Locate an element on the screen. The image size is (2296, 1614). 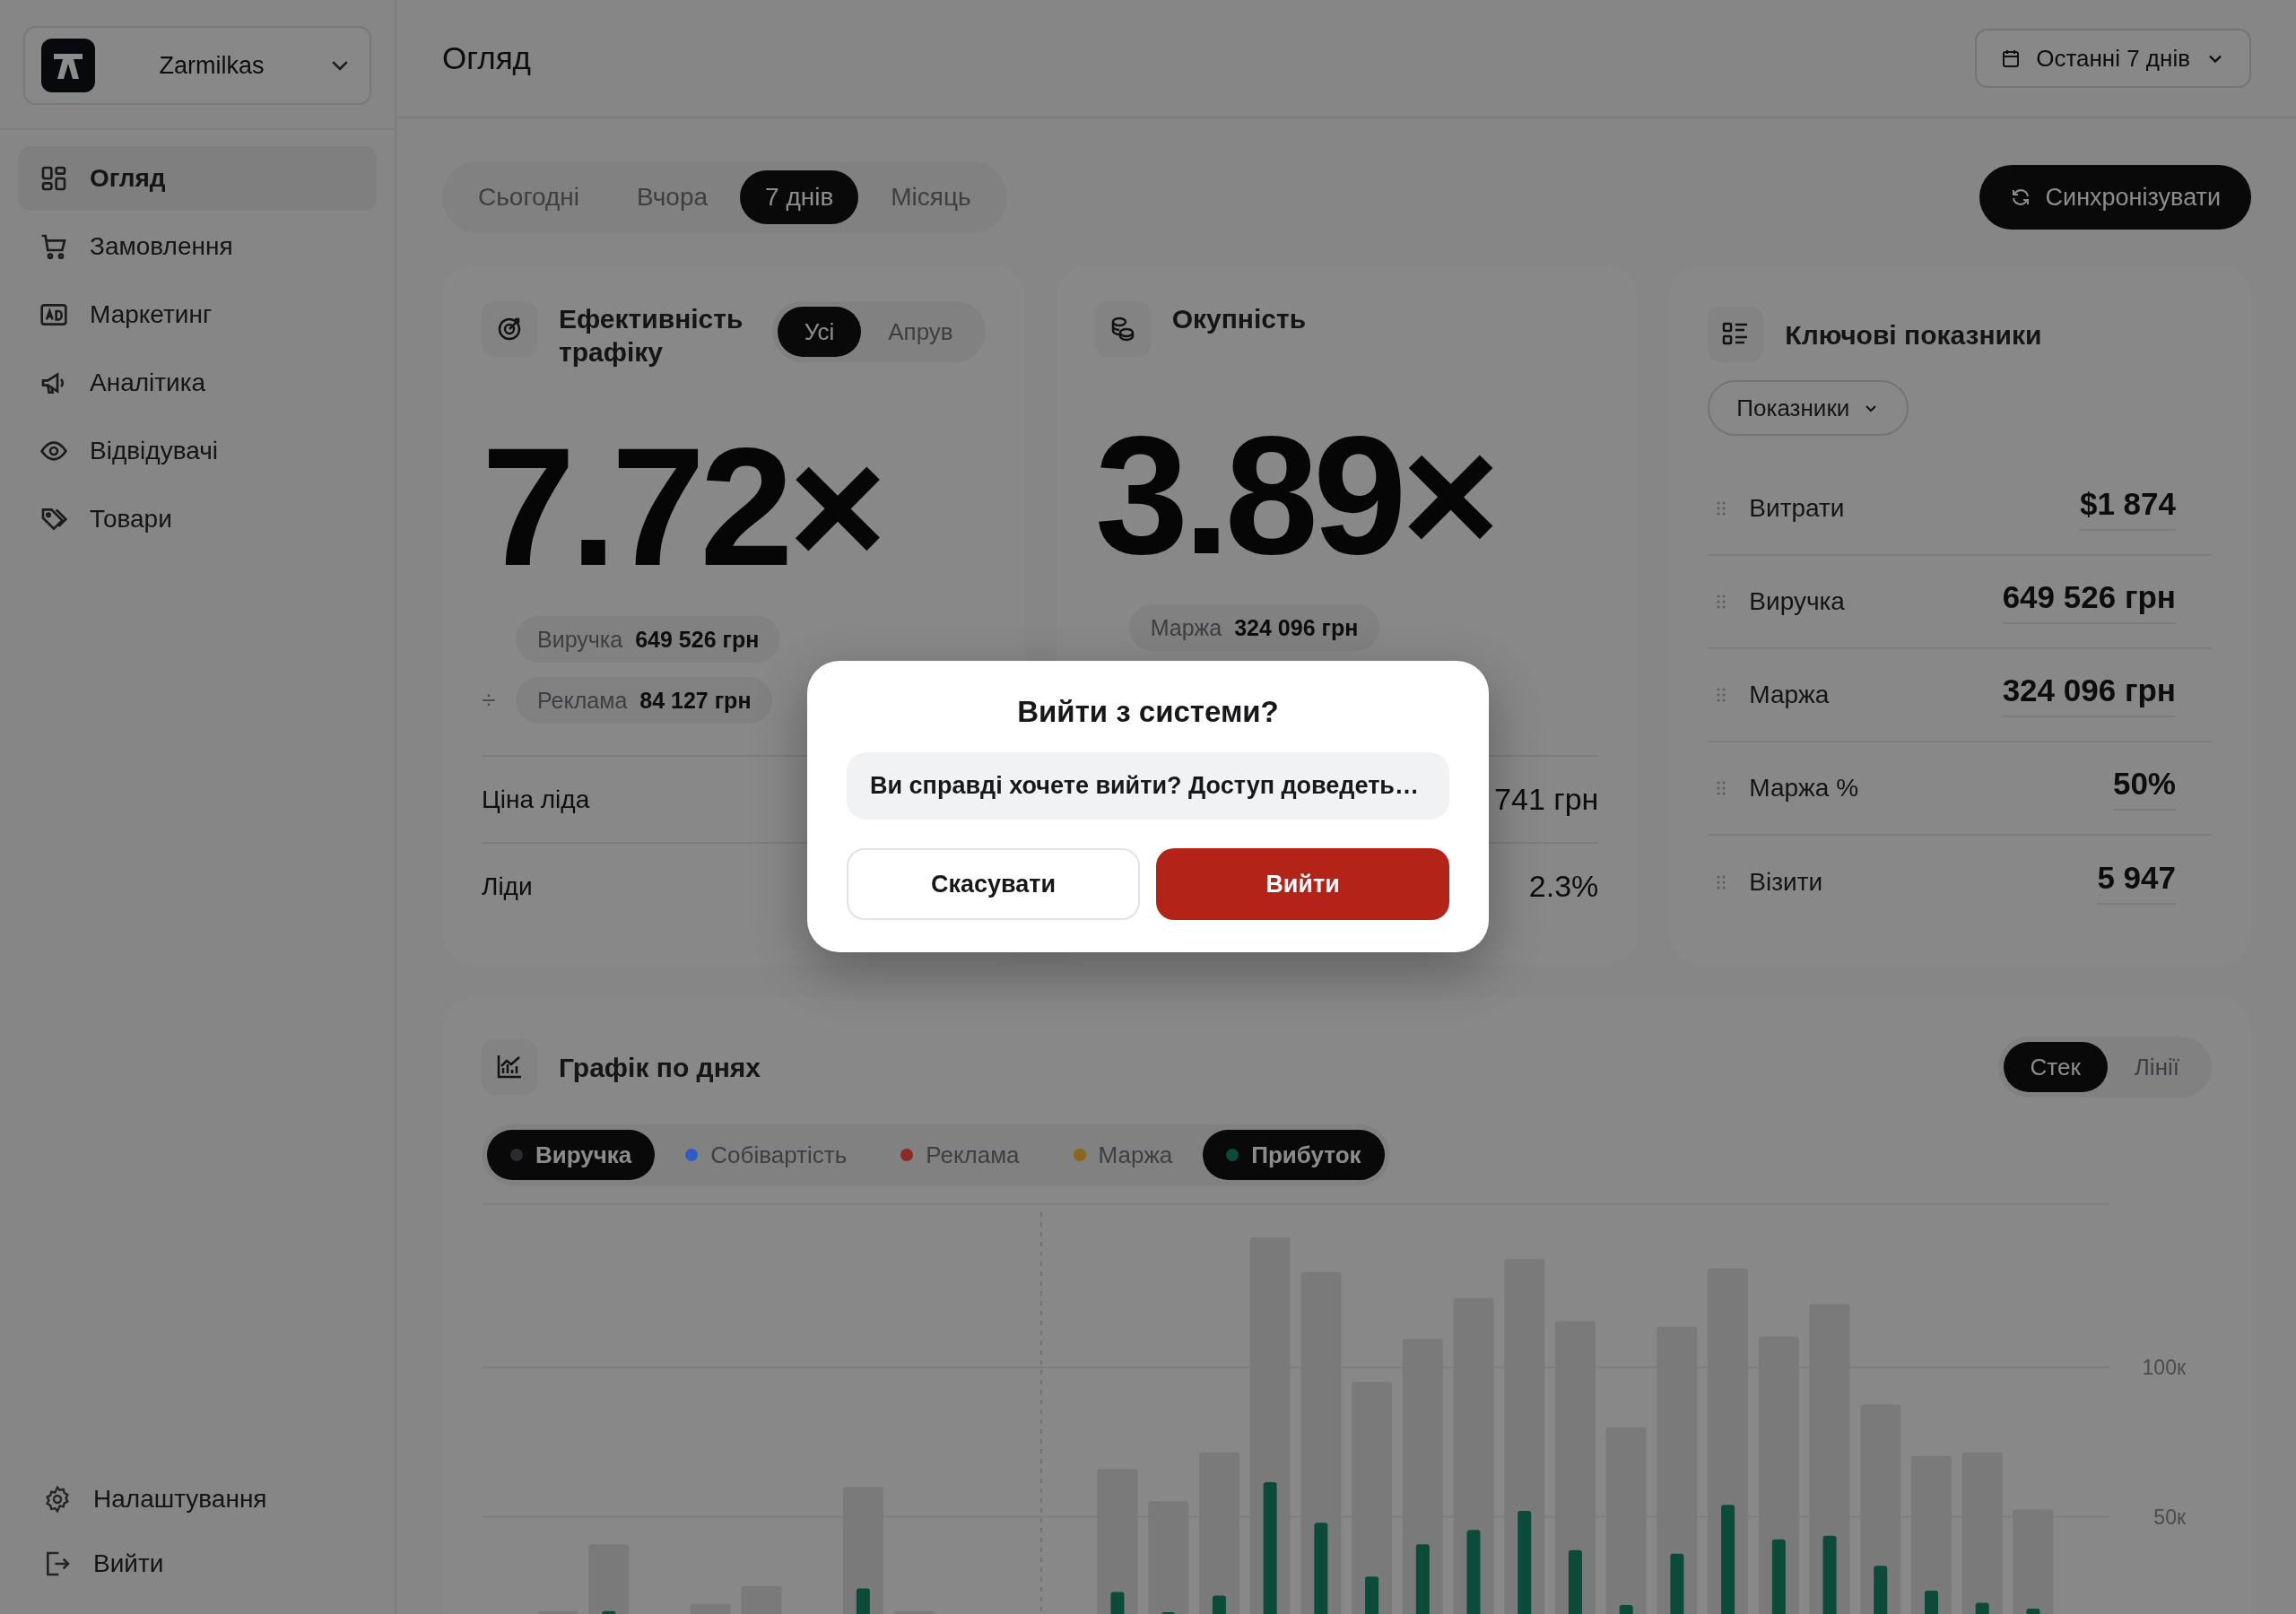
logout-button: Вийти is located at coordinates (1302, 884).